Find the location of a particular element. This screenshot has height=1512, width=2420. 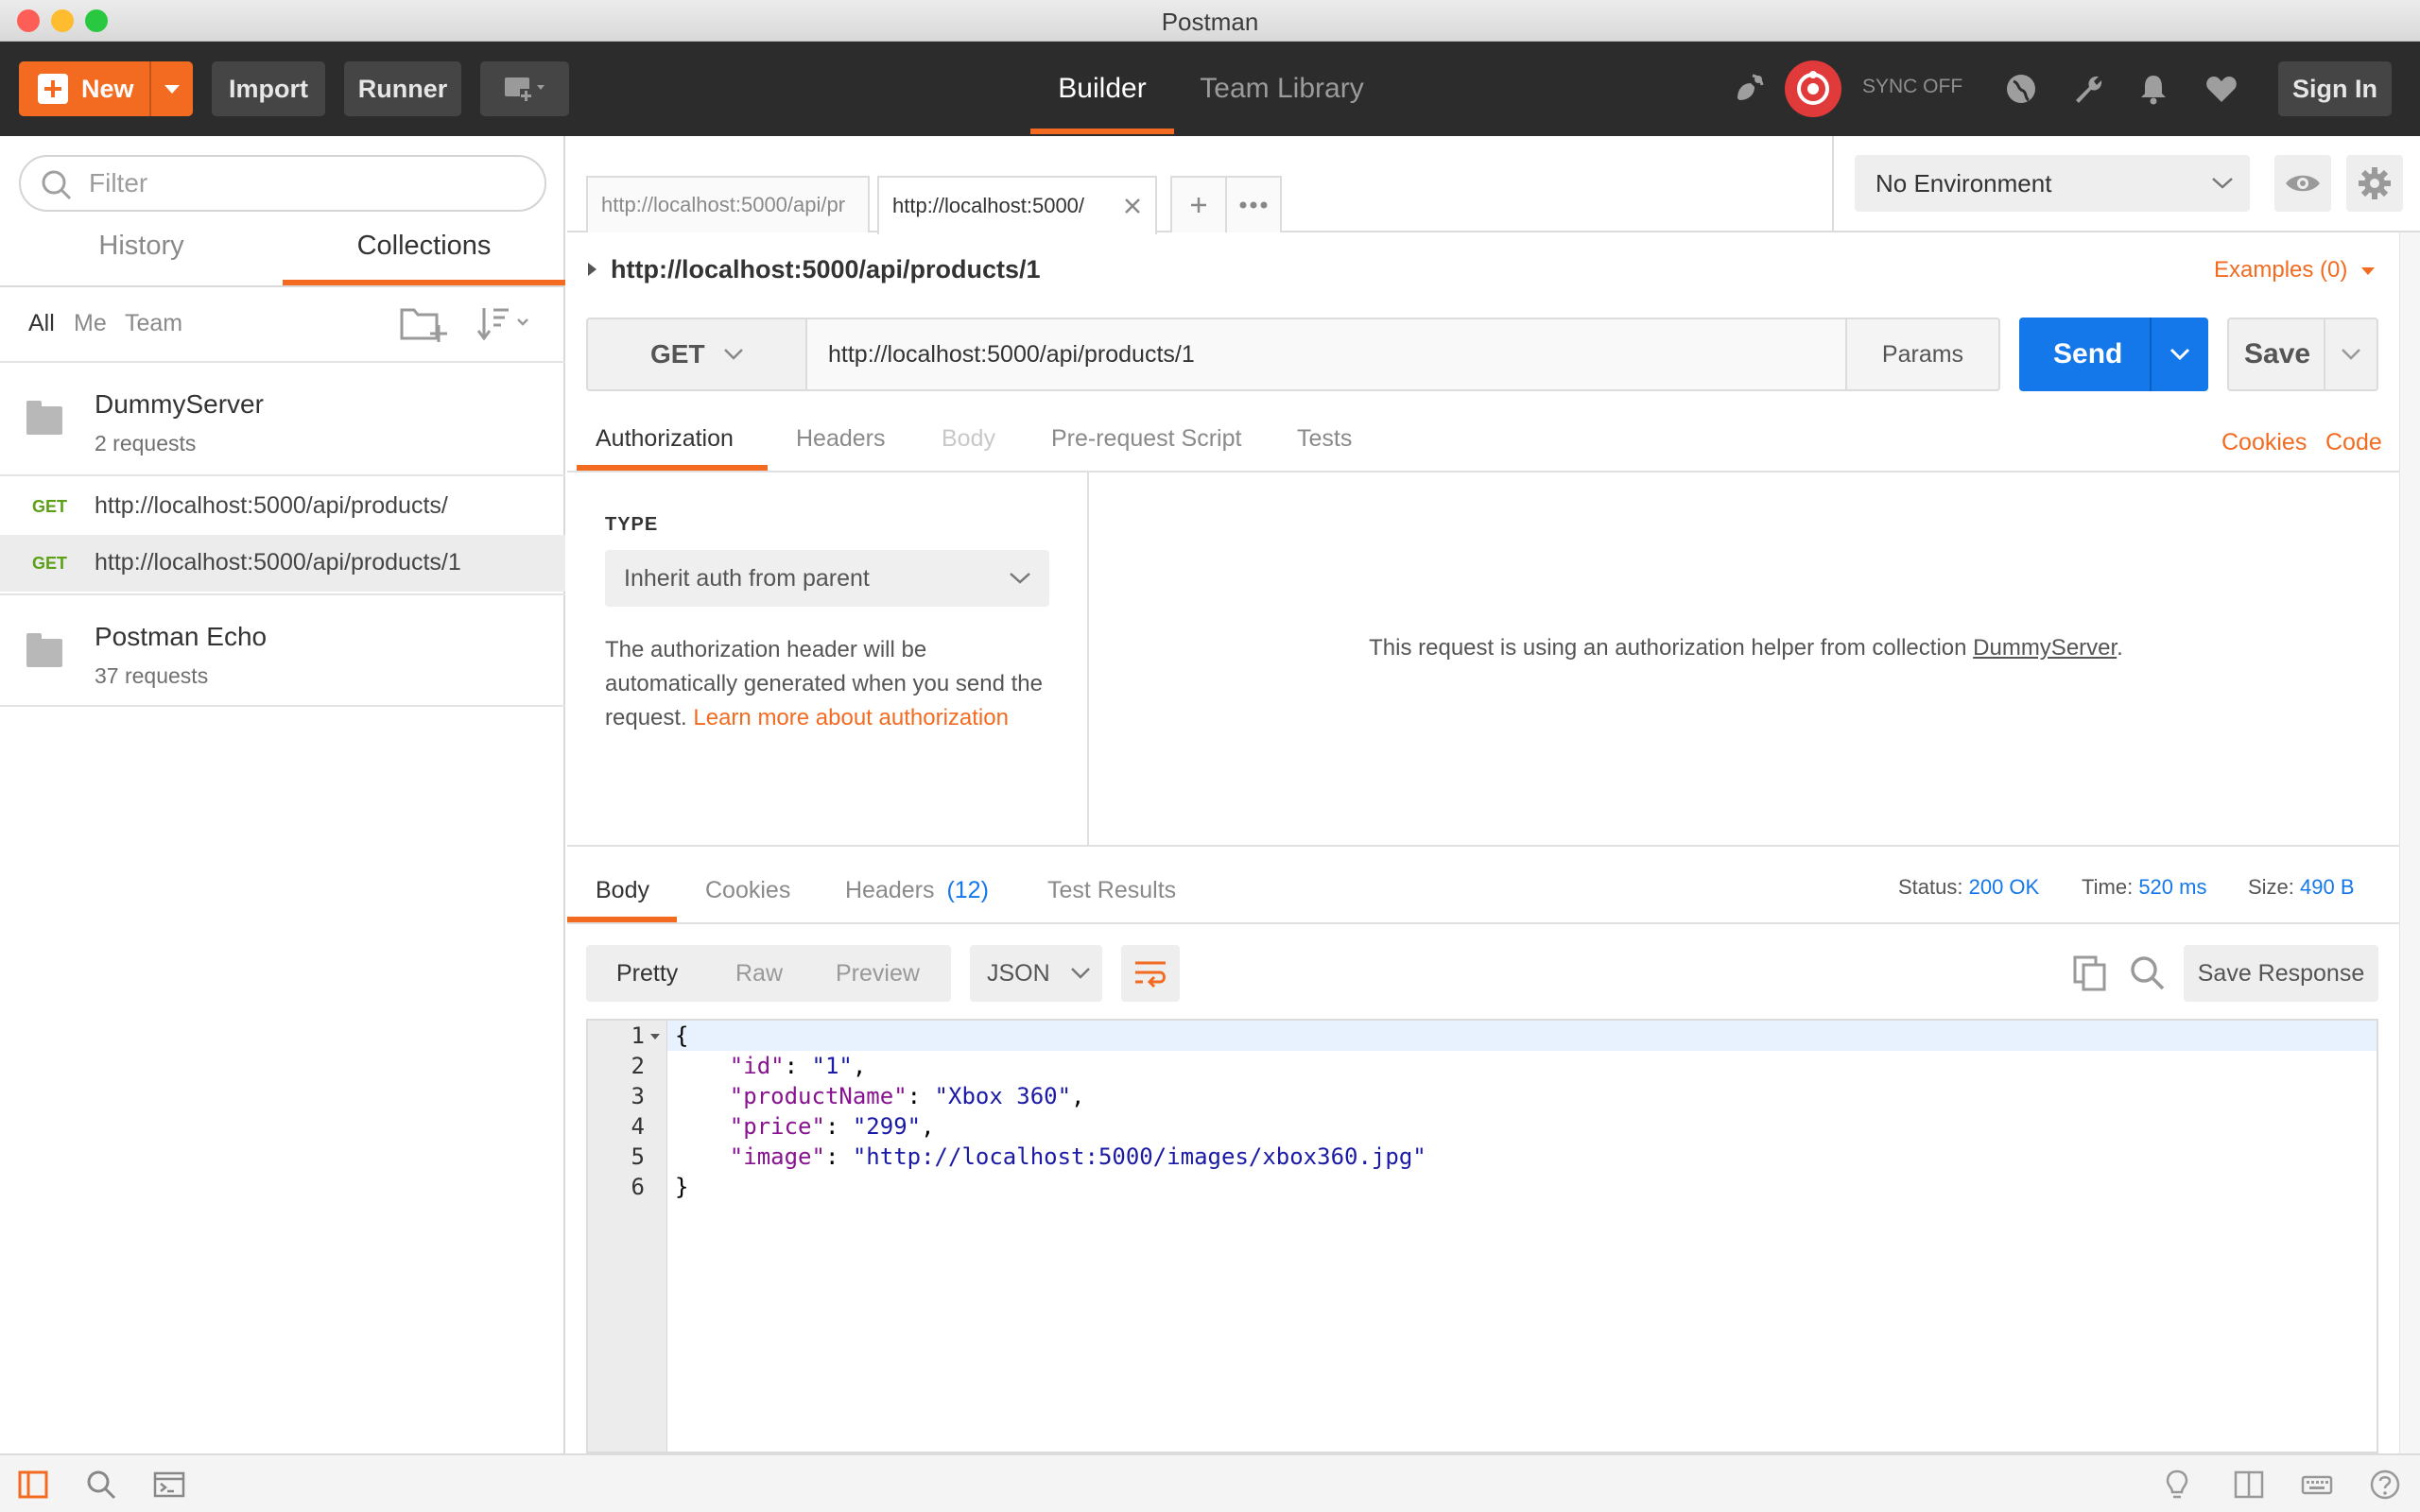

code-line: "productName": "Xbox 360", is located at coordinates (907, 1096).